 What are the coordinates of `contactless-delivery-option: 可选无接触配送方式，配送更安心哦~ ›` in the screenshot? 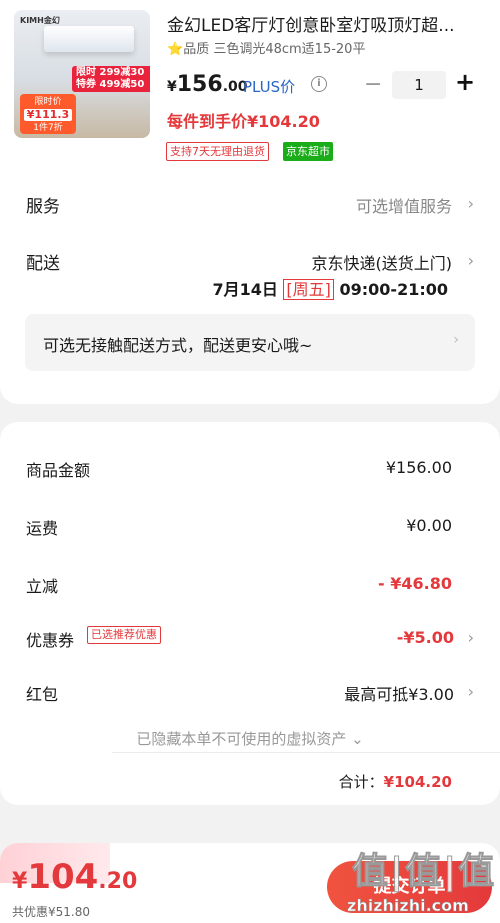 It's located at (250, 342).